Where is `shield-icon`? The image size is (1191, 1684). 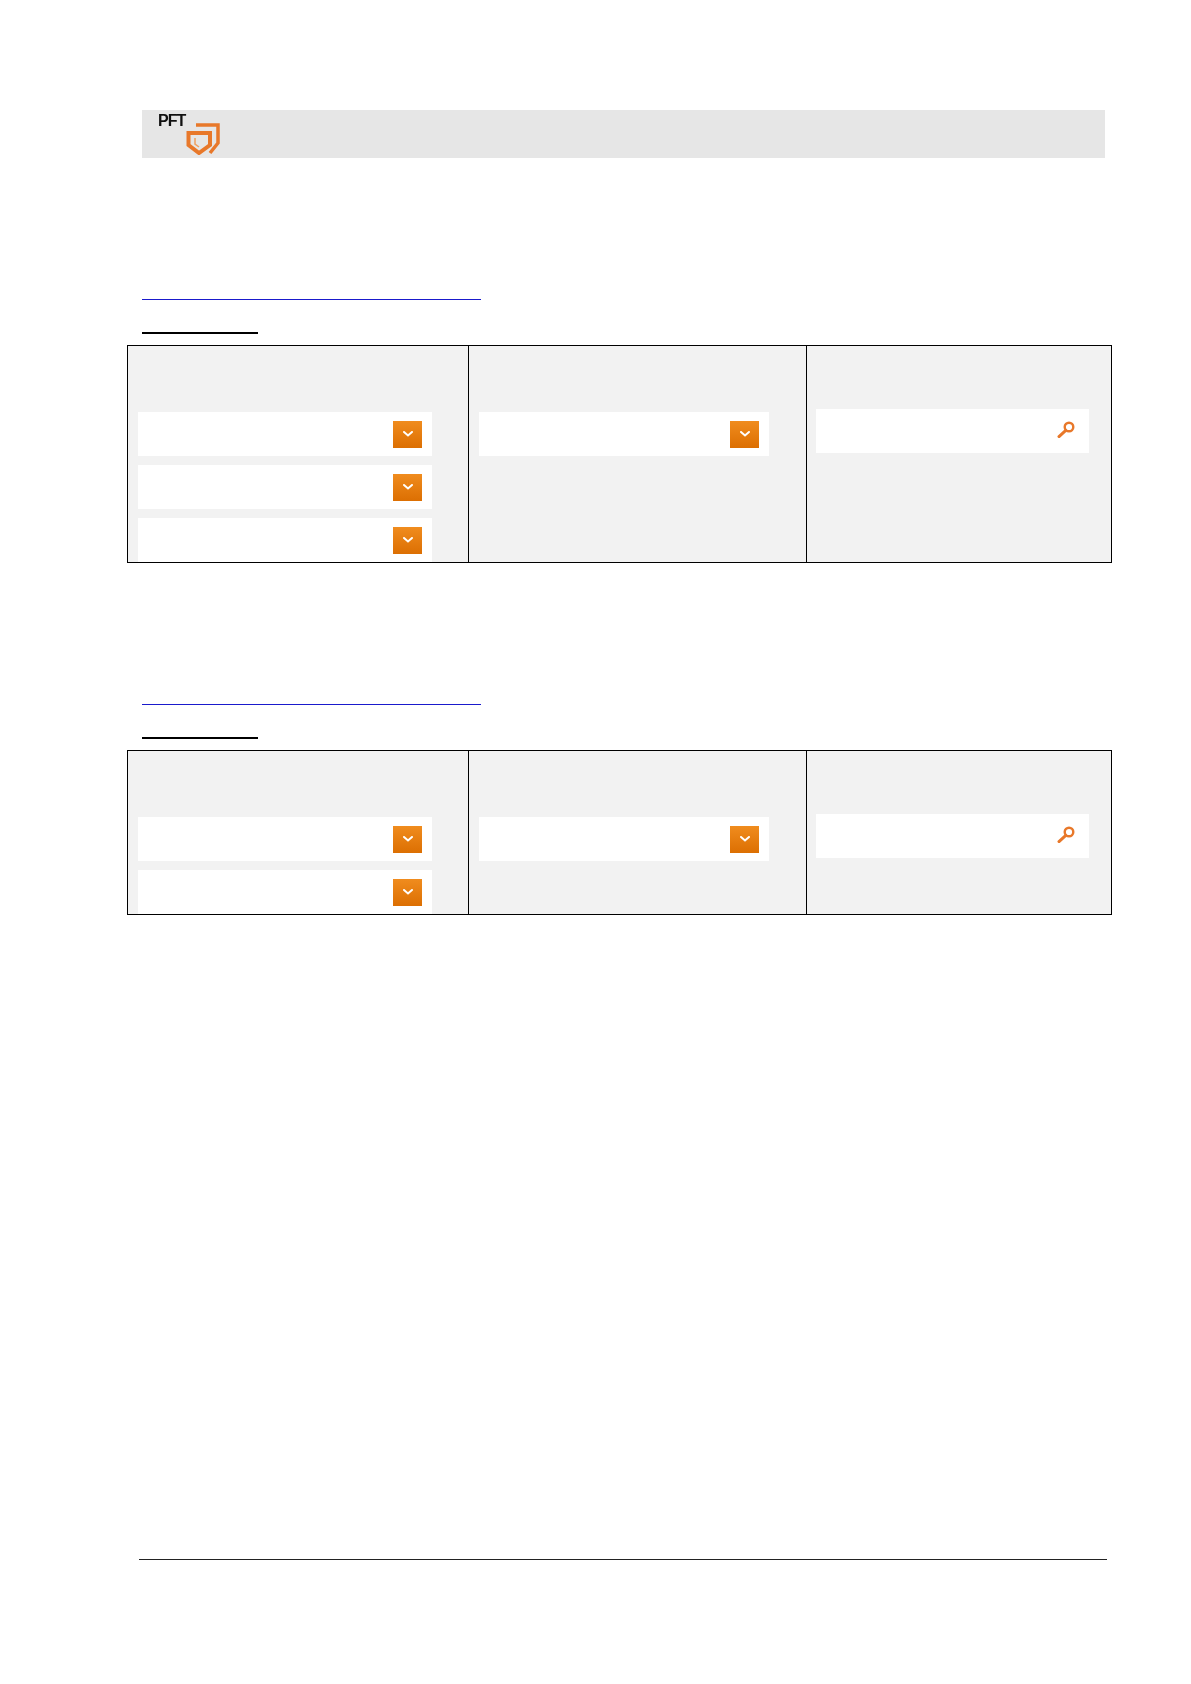
shield-icon is located at coordinates (203, 139).